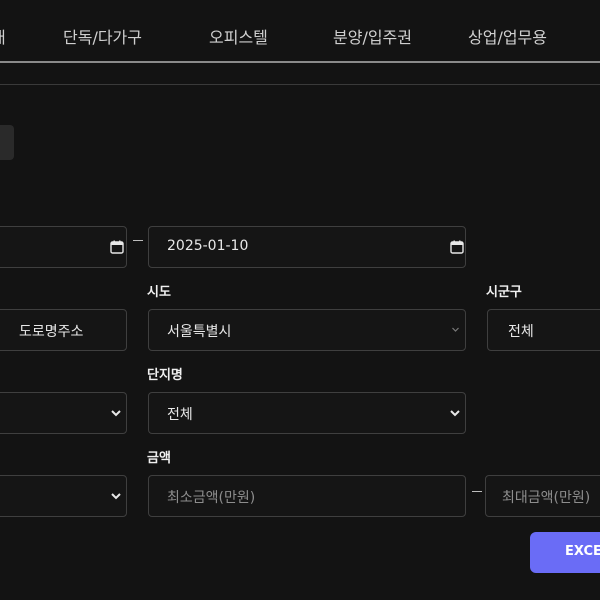 This screenshot has height=600, width=600. I want to click on nav-tab-detached: 단독/다가구, so click(102, 36).